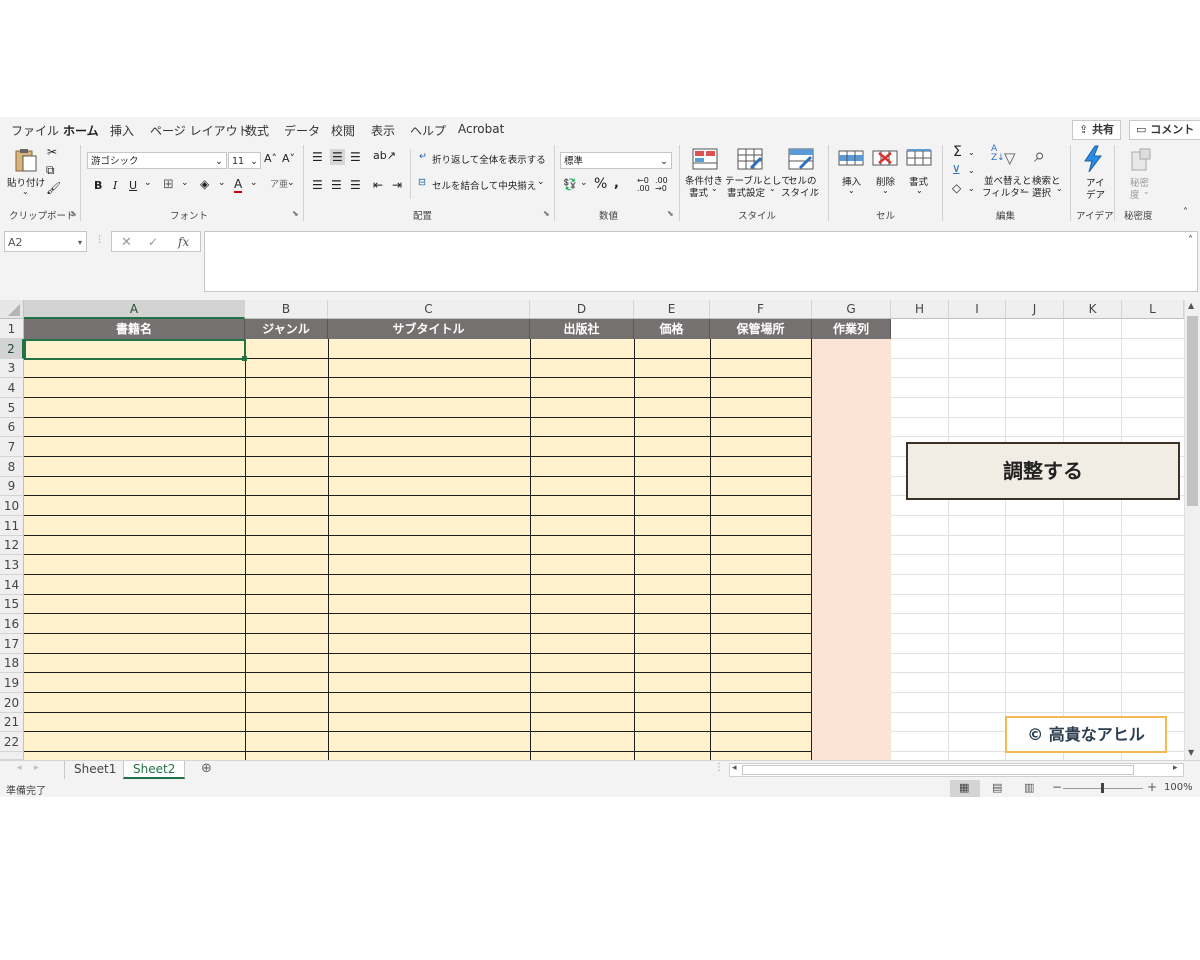 The width and height of the screenshot is (1200, 960). What do you see at coordinates (1039, 155) in the screenshot?
I see `find-icon: ⌕` at bounding box center [1039, 155].